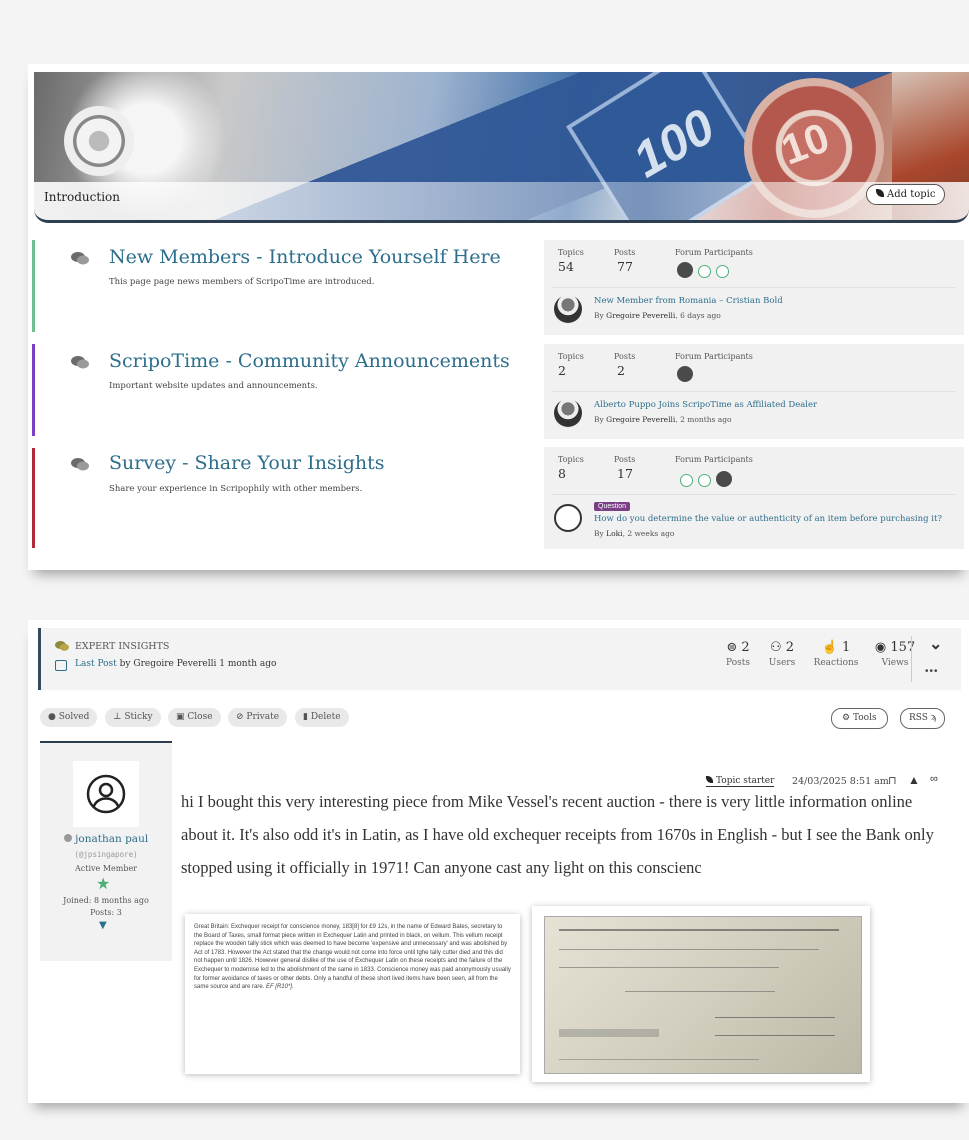  What do you see at coordinates (935, 644) in the screenshot?
I see `chevron-down-icon: ⌄` at bounding box center [935, 644].